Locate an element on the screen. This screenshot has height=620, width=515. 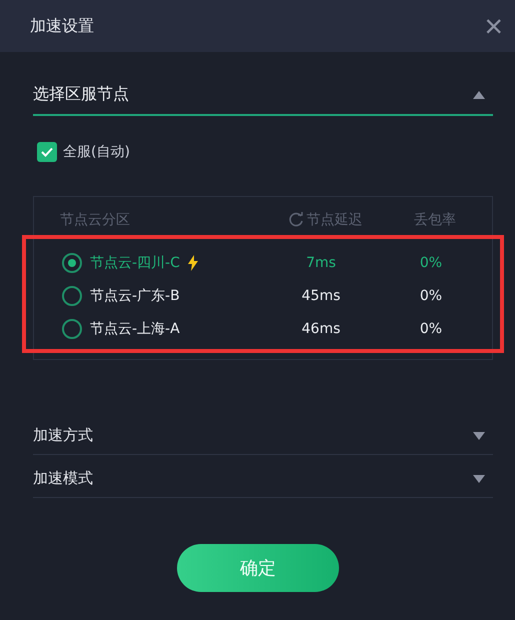
window-title: 加速设置 is located at coordinates (62, 26).